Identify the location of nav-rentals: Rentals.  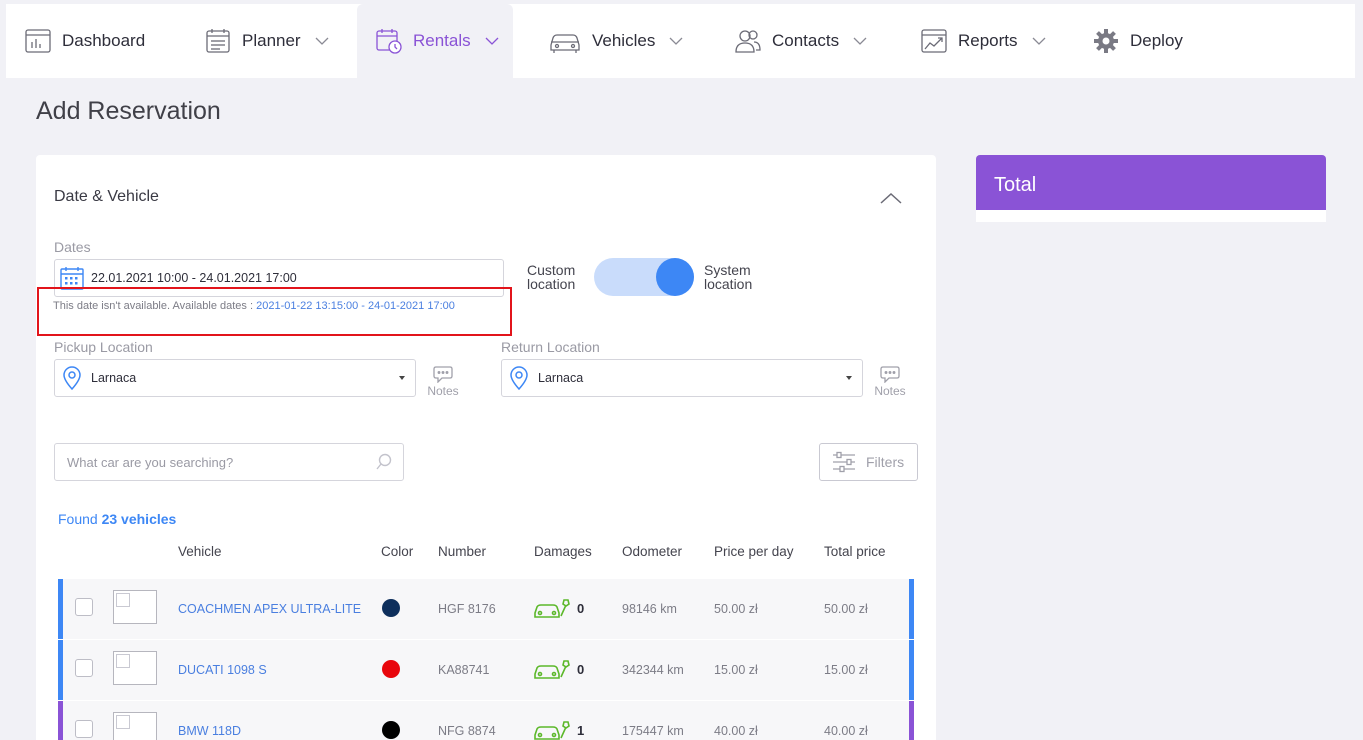
(435, 41).